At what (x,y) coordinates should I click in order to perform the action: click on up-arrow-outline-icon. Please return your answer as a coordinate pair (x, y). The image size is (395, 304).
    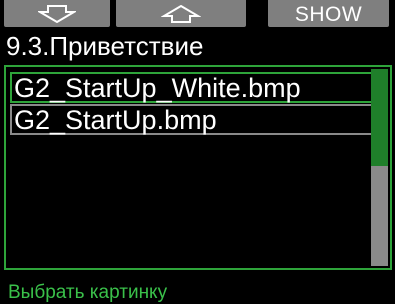
    Looking at the image, I should click on (181, 13).